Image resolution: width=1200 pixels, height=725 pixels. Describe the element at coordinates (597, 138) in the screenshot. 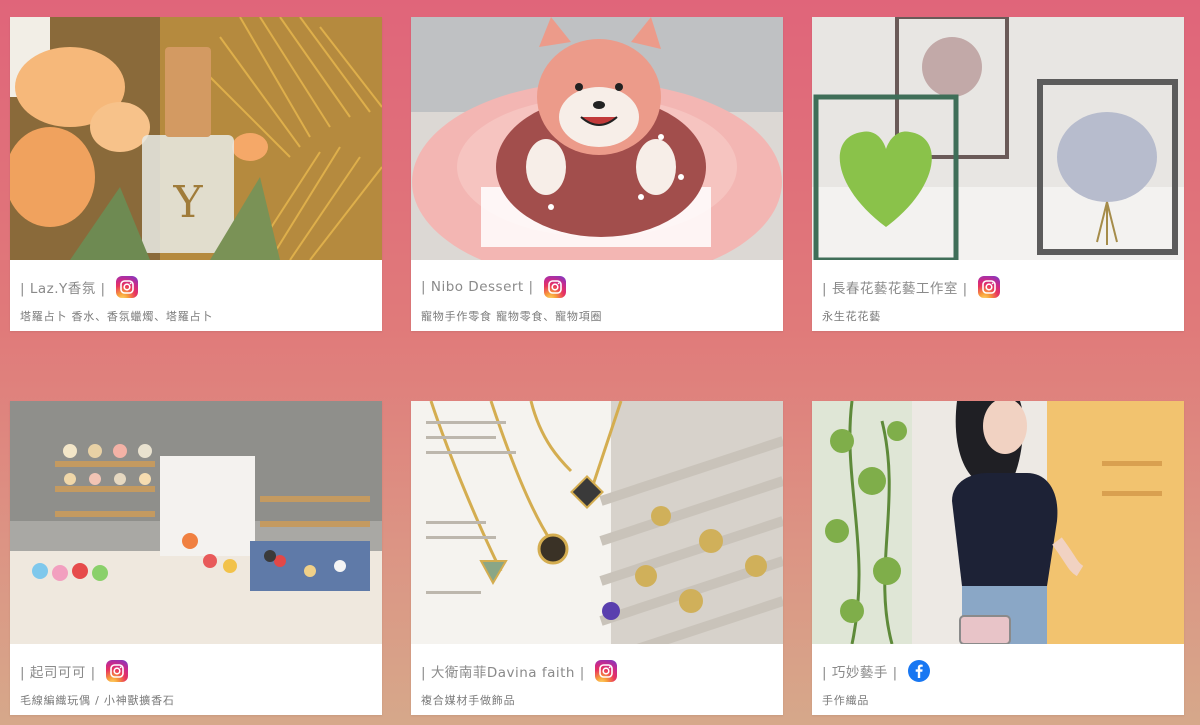

I see `vendor-photo-dog-cake` at that location.